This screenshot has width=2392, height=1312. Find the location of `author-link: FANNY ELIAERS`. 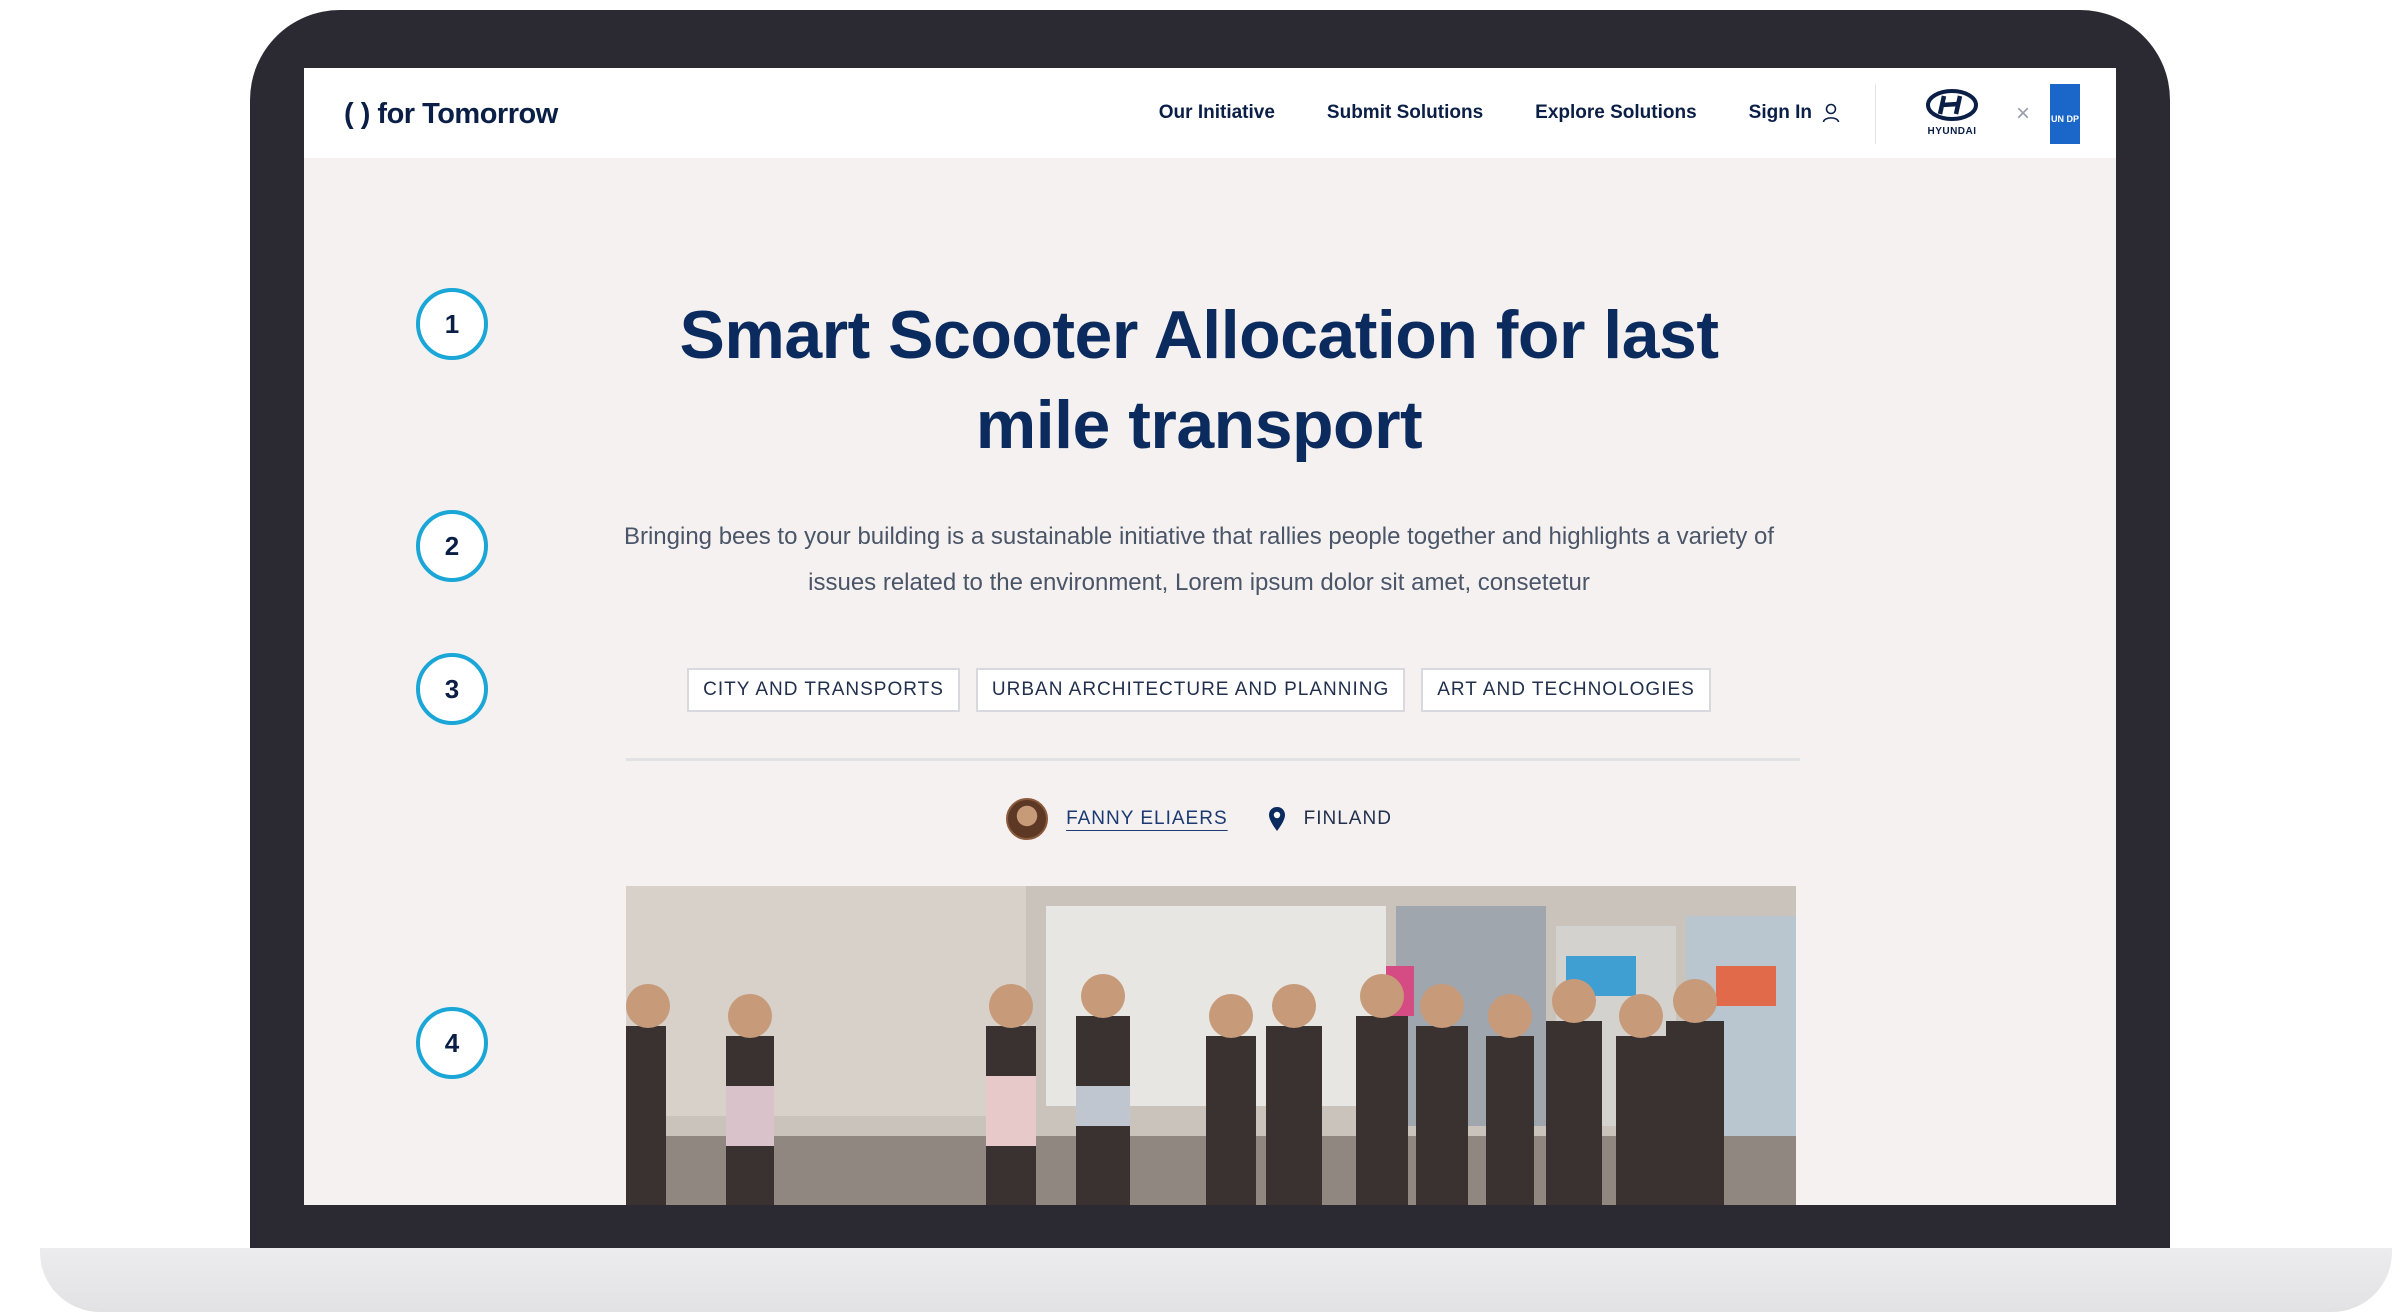

author-link: FANNY ELIAERS is located at coordinates (1147, 819).